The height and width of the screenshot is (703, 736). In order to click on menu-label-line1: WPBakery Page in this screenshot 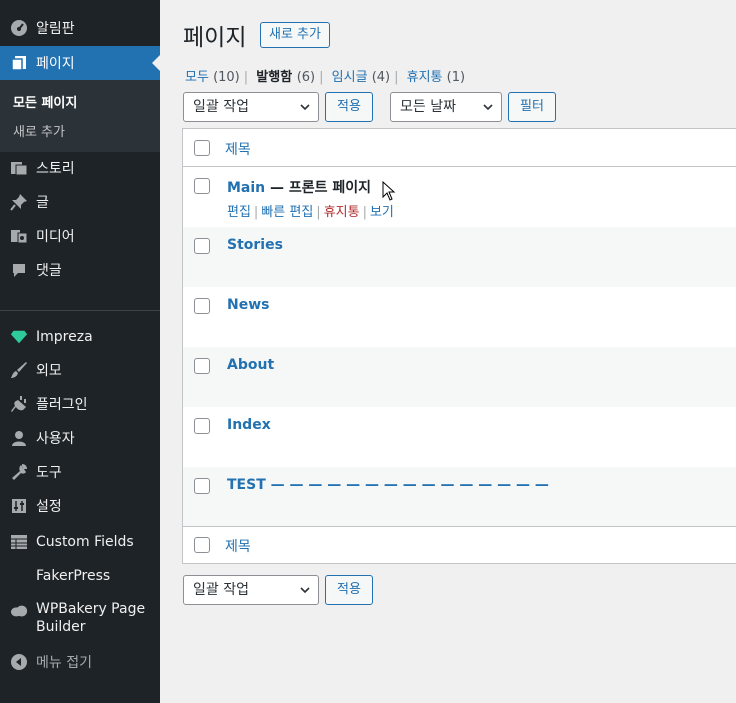, I will do `click(91, 609)`.